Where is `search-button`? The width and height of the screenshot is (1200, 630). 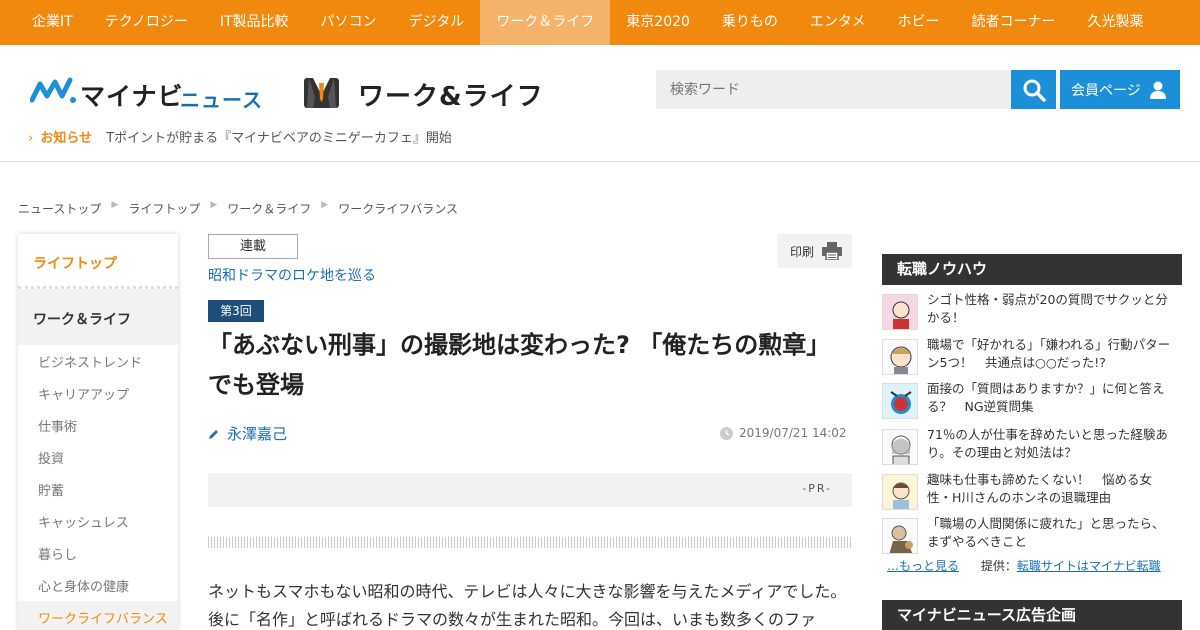
search-button is located at coordinates (1033, 89).